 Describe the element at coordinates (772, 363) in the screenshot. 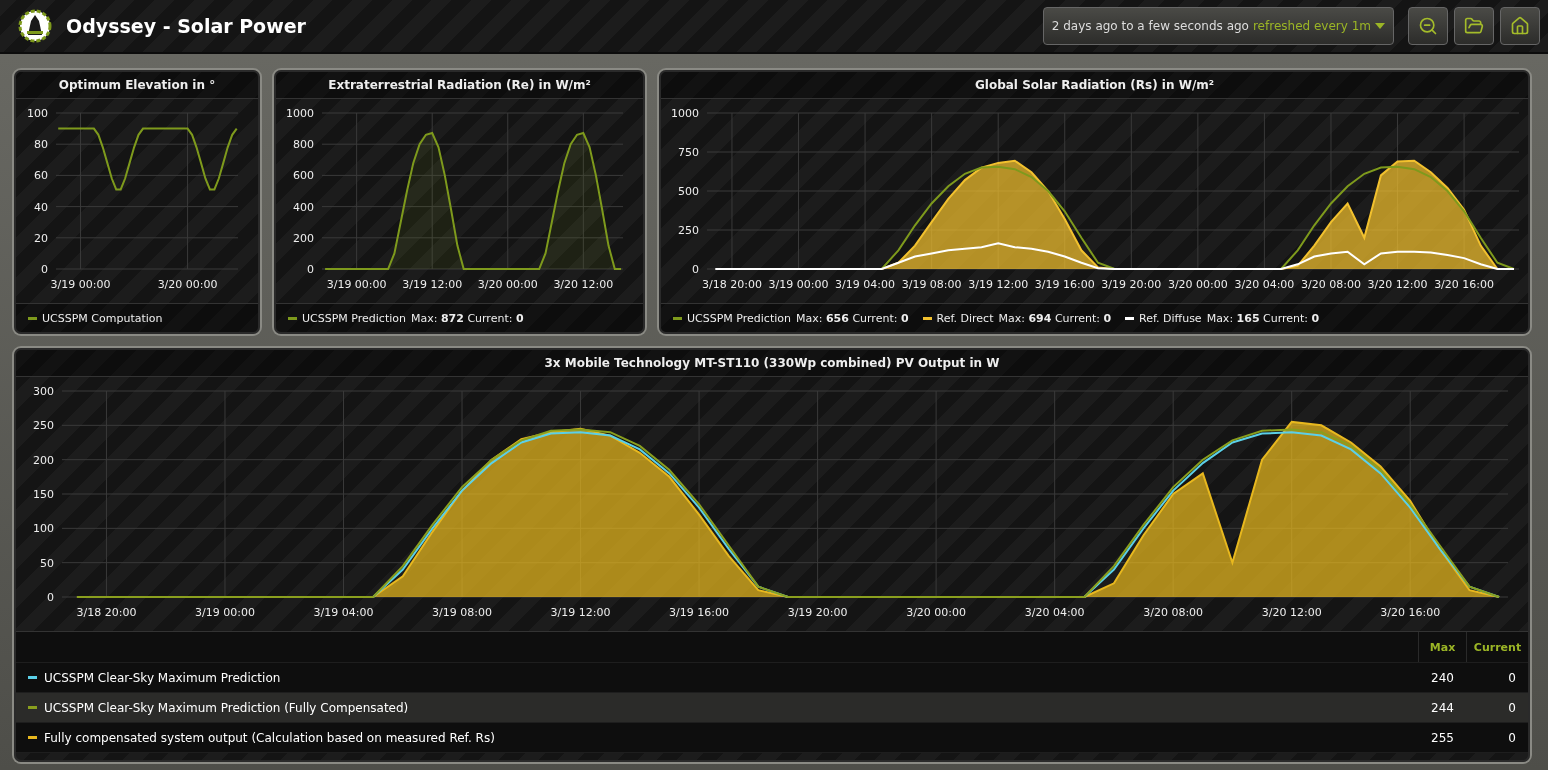

I see `panel-title: 3x Mobile Technology MT-ST110 (330Wp combined) PV Output in W` at that location.